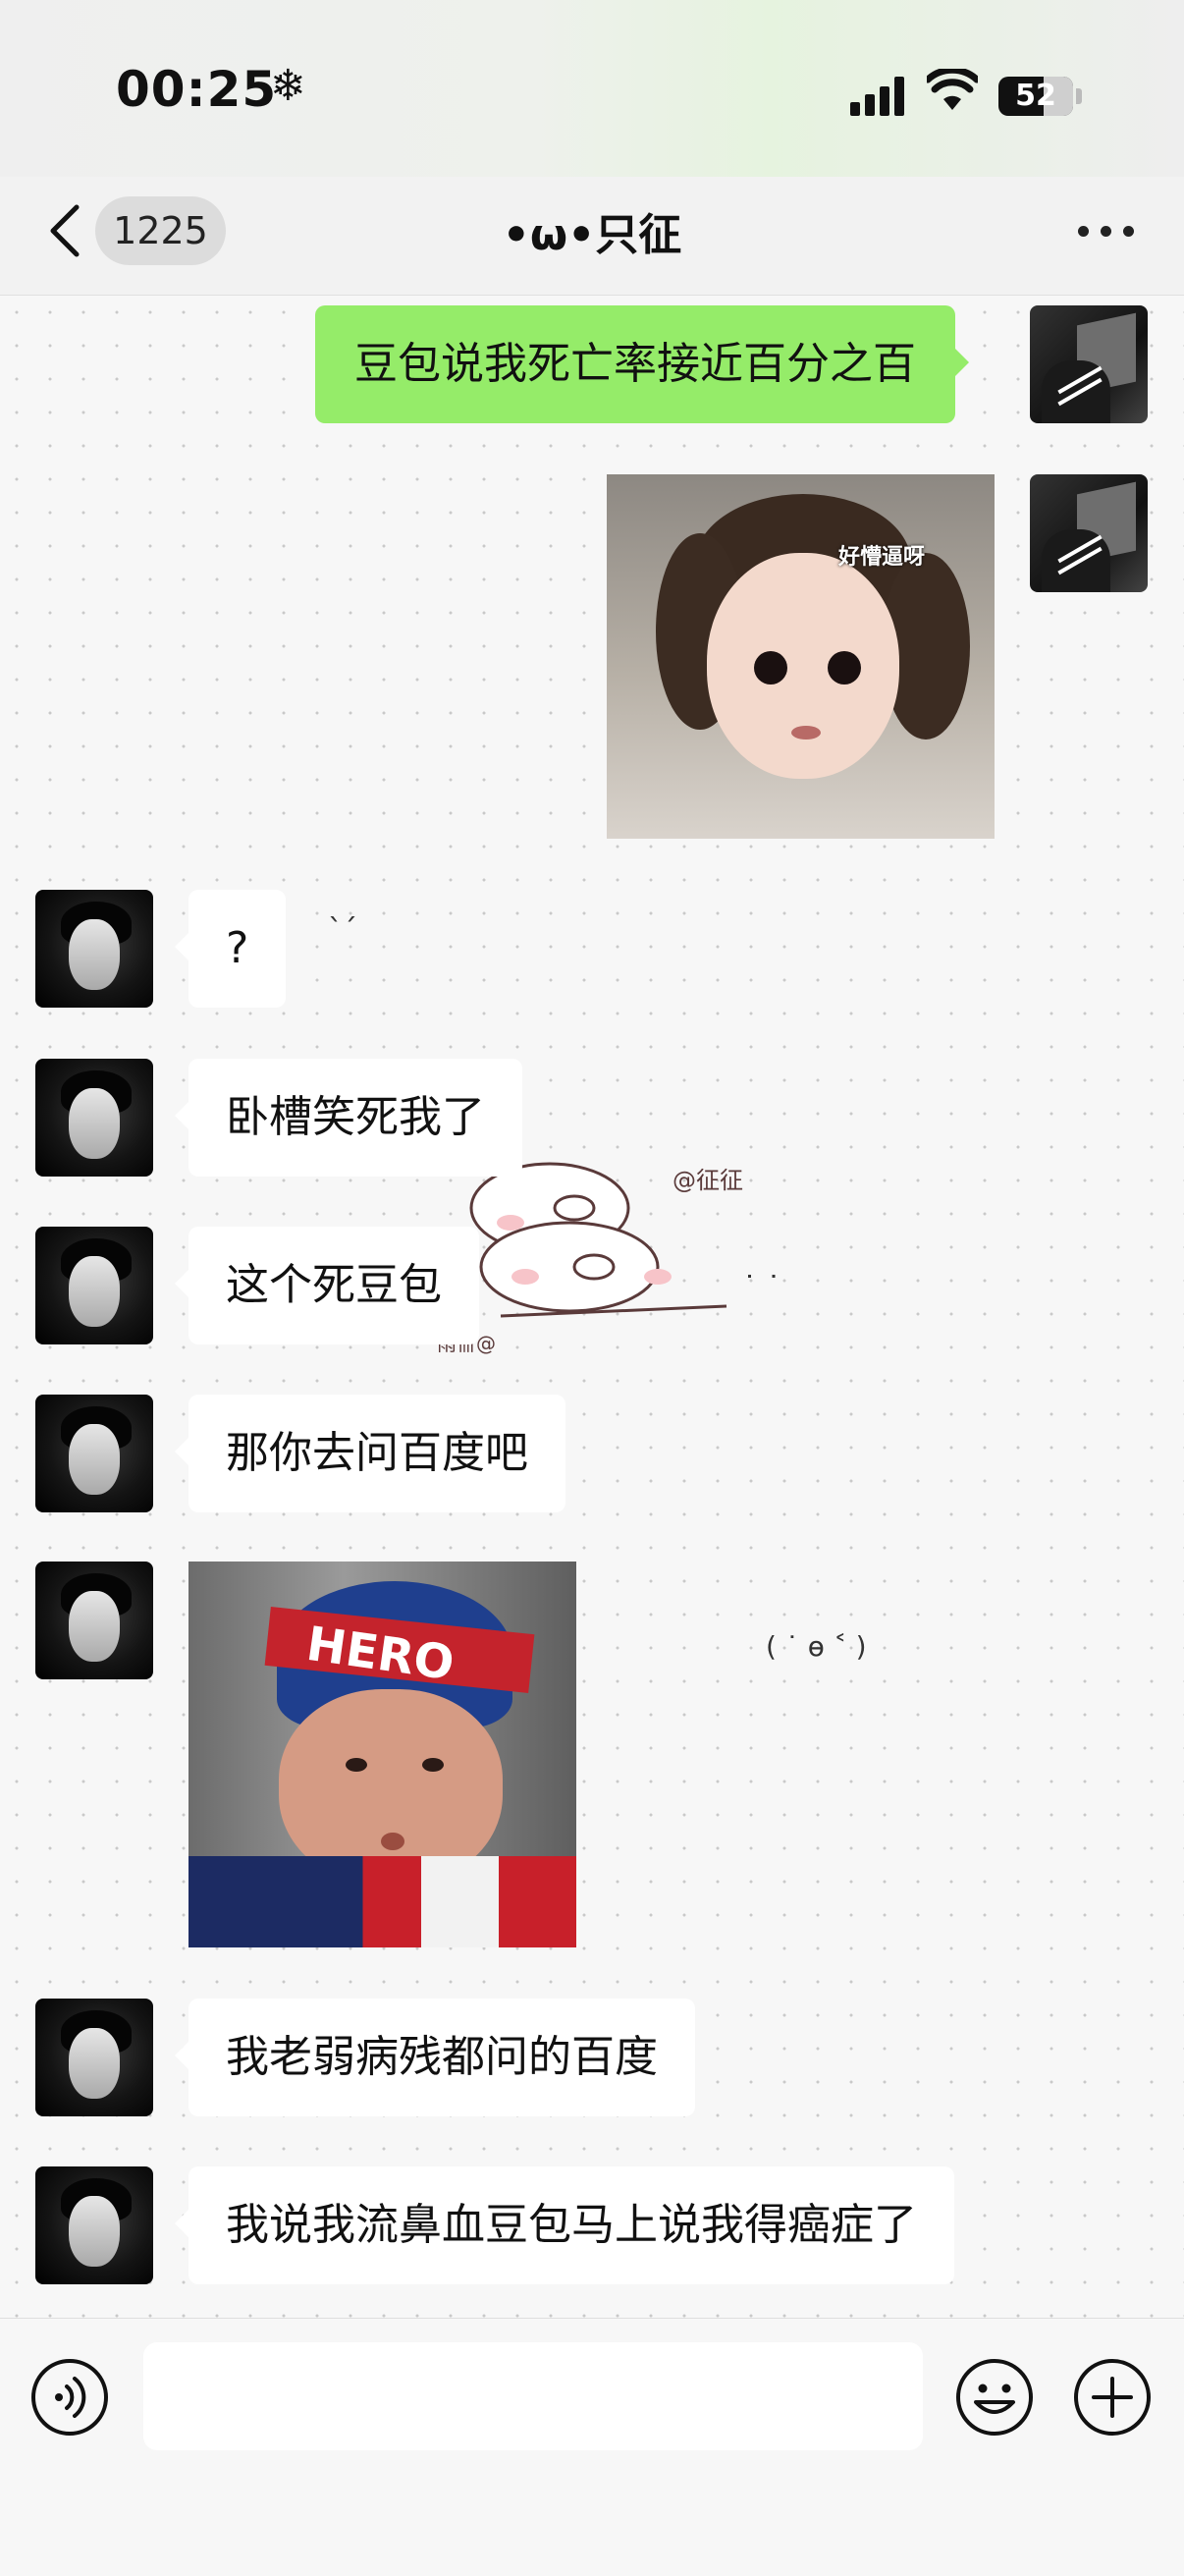 This screenshot has width=1184, height=2576. I want to click on incoming-message-bubble: 我说我流鼻血豆包马上说我得癌症了, so click(564, 2225).